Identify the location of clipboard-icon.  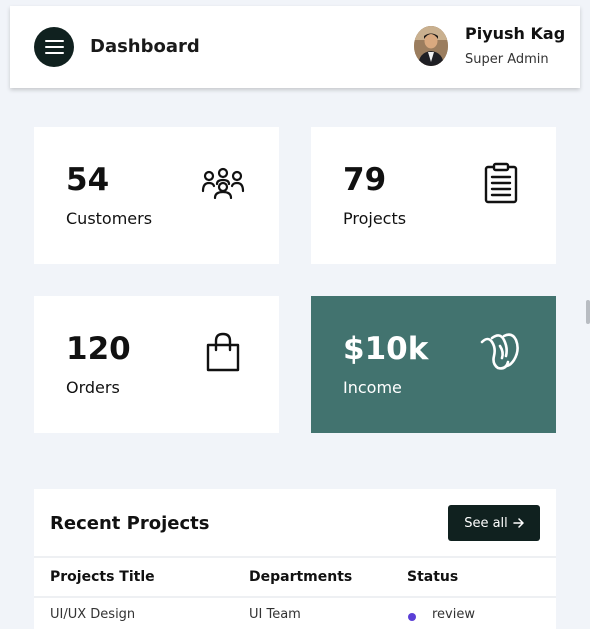
(501, 183).